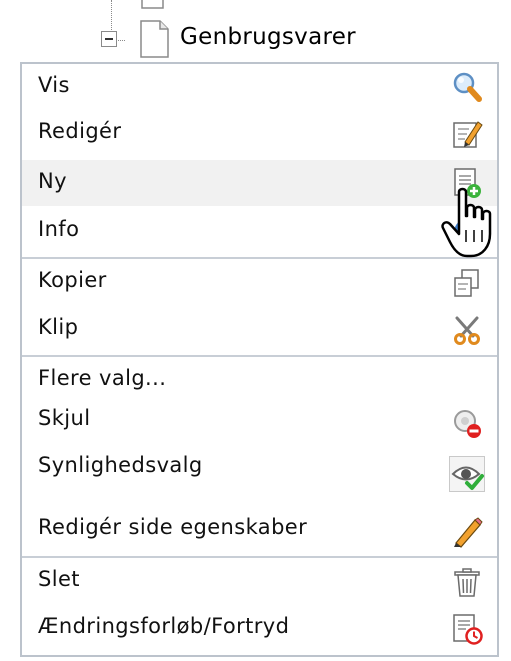 This screenshot has height=661, width=511. What do you see at coordinates (52, 181) in the screenshot?
I see `menu-item-label: Ny` at bounding box center [52, 181].